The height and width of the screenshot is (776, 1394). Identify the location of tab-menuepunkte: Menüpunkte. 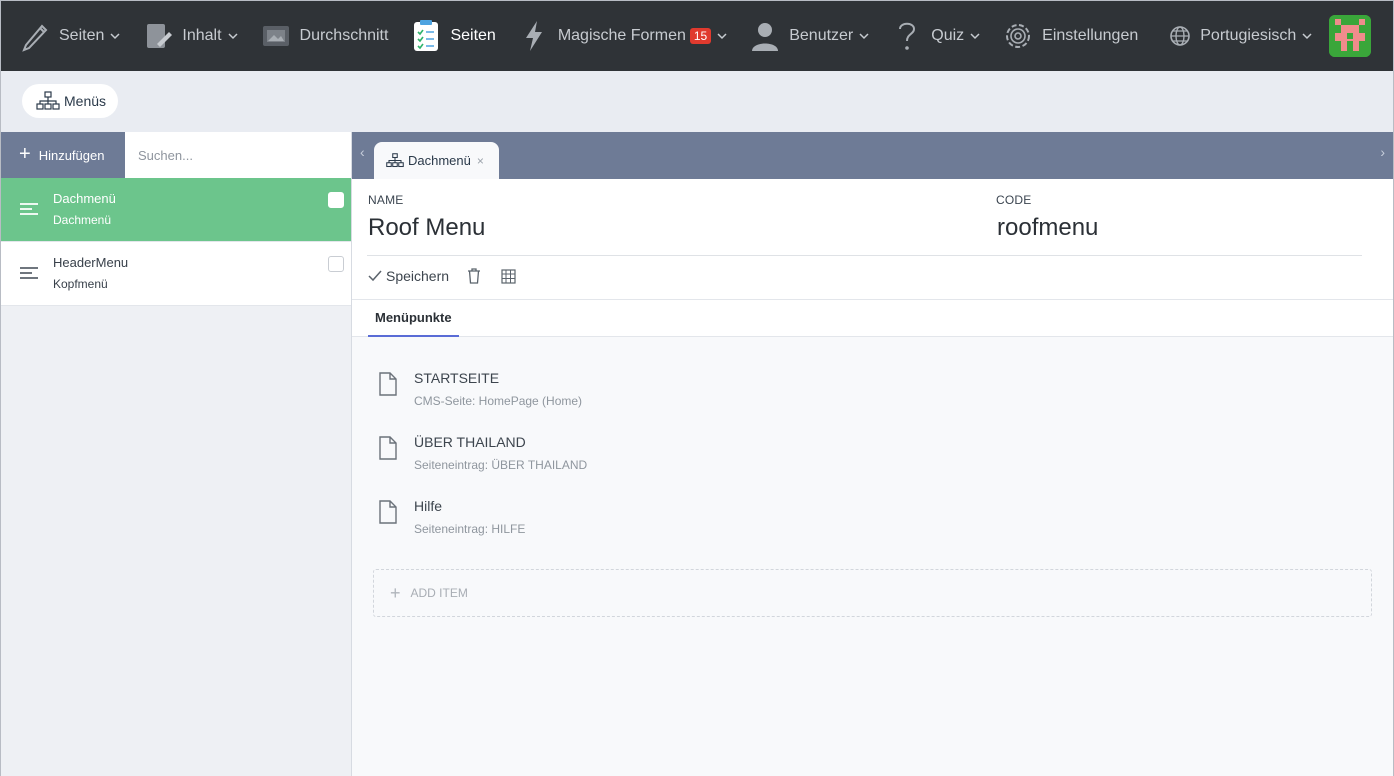
(413, 318).